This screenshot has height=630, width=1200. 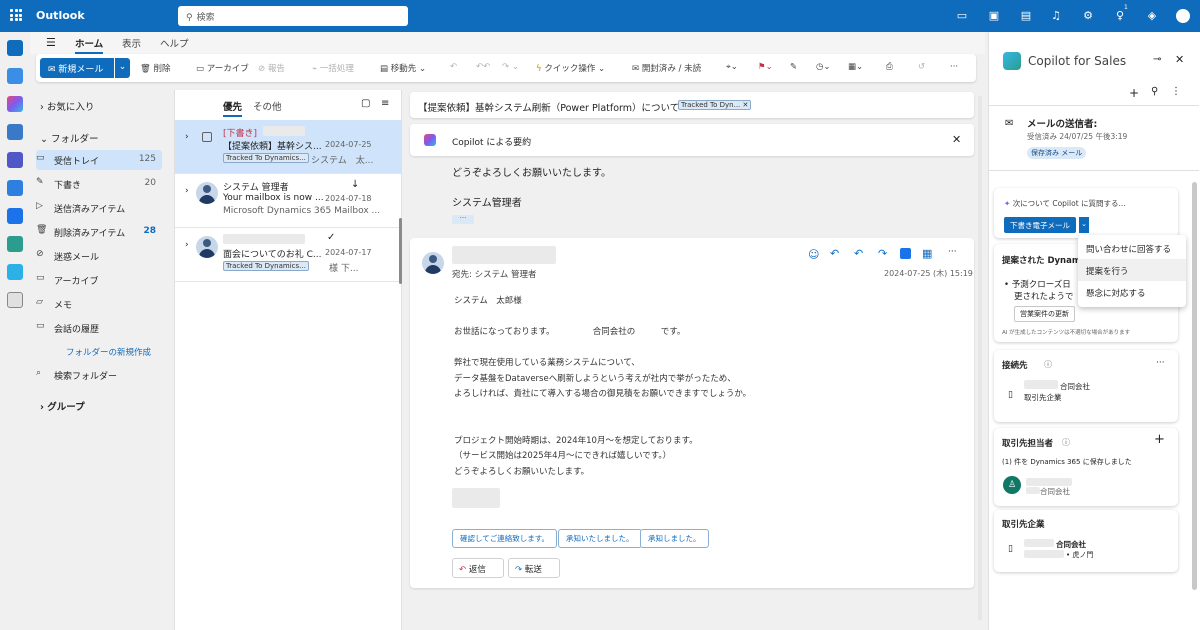 I want to click on quick-steps-button: ϟ クイック操作 ⌄, so click(x=570, y=68).